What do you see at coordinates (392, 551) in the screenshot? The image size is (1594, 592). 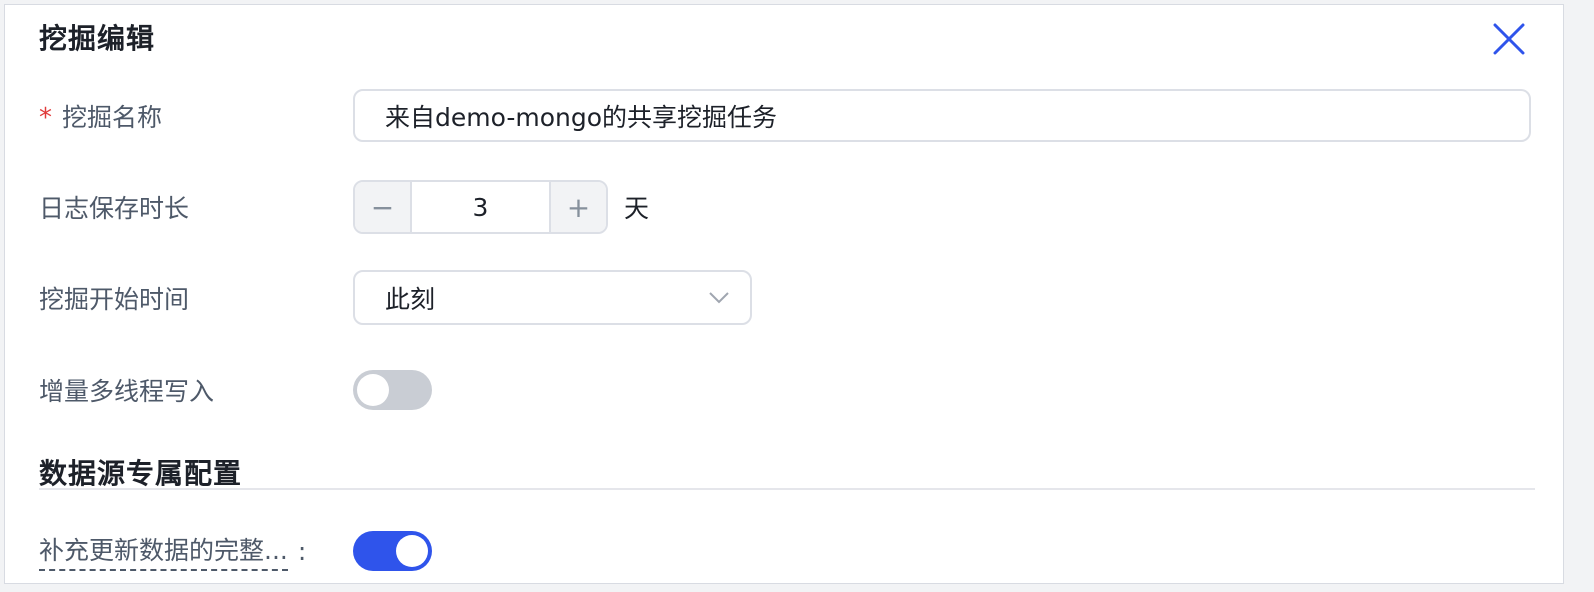 I see `complete-update-toggle` at bounding box center [392, 551].